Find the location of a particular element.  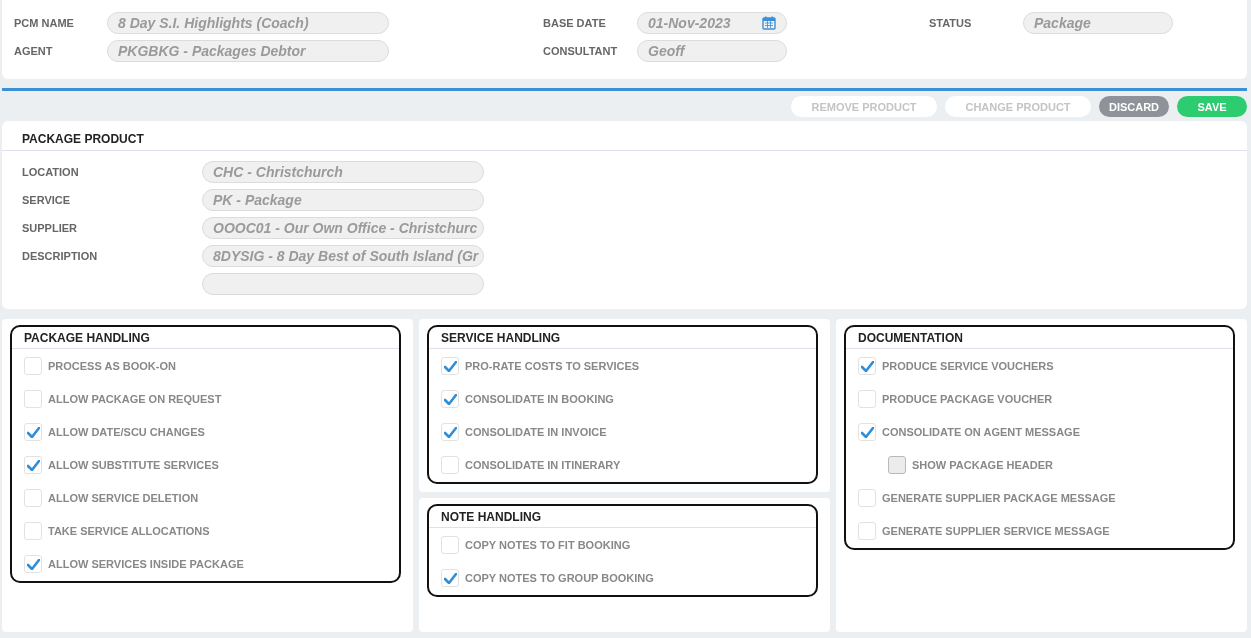

section-title: NOTE HANDLING is located at coordinates (622, 519).